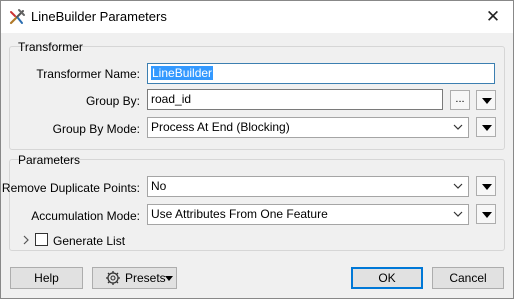 This screenshot has height=299, width=514. Describe the element at coordinates (182, 73) in the screenshot. I see `transformer-name-value: LineBuilder` at that location.